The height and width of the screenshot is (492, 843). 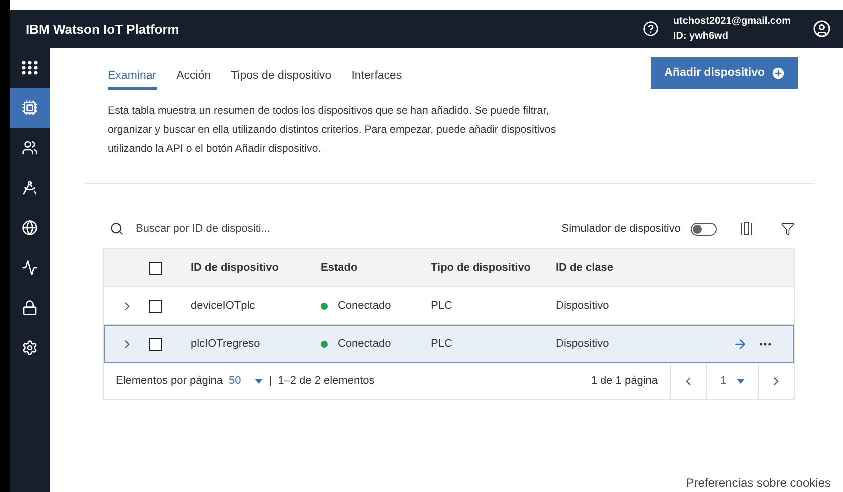 I want to click on tab: Examinar, so click(x=132, y=73).